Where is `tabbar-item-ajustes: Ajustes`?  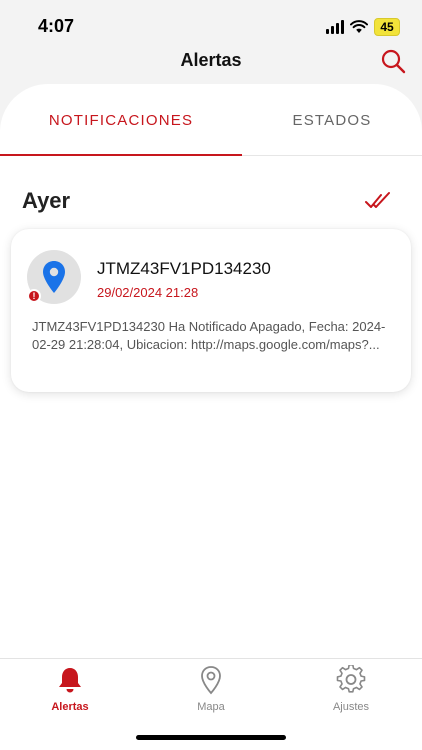 tabbar-item-ajustes: Ajustes is located at coordinates (351, 692).